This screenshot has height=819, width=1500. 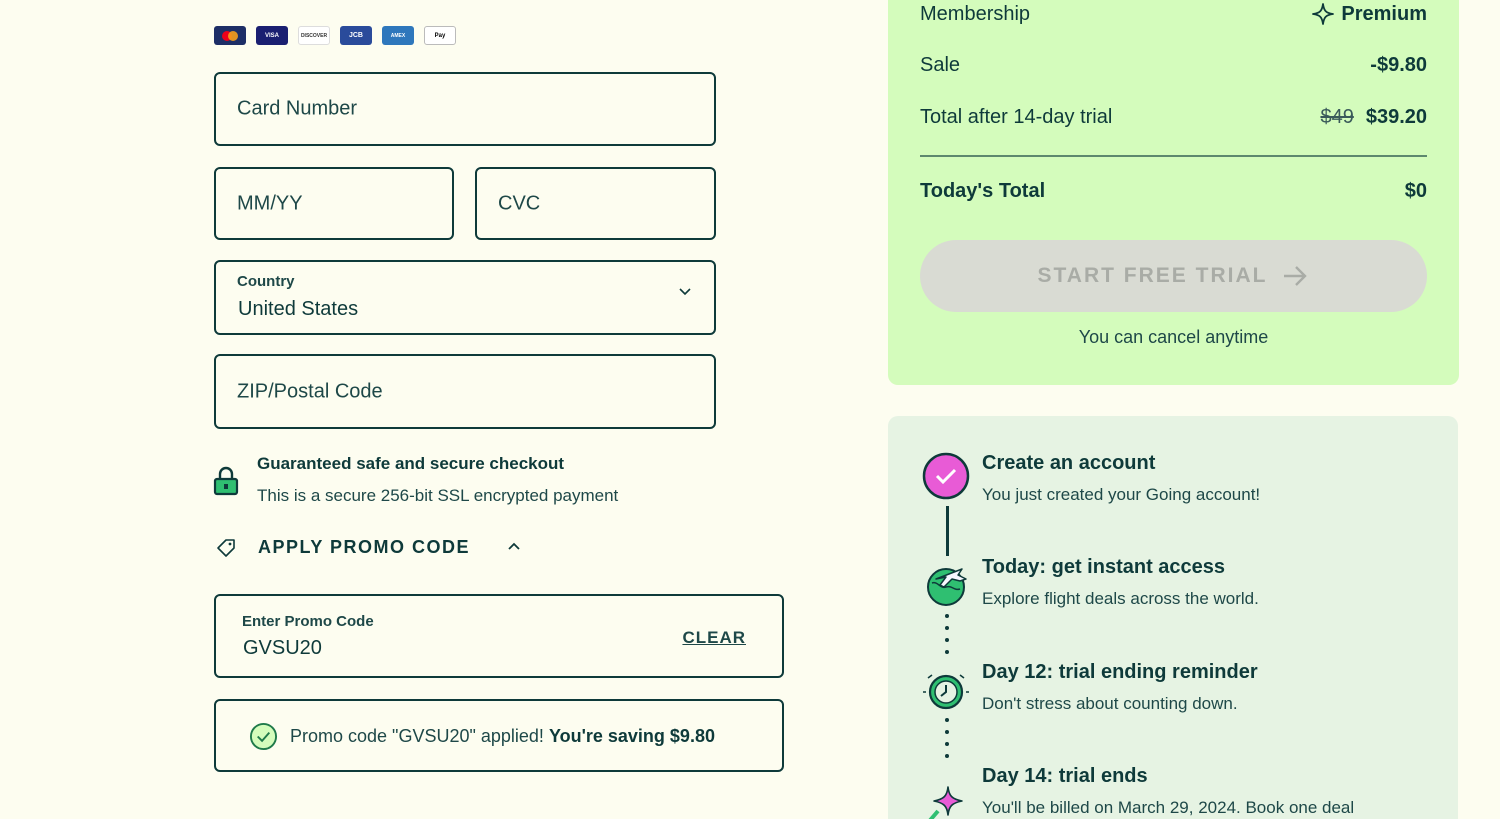 What do you see at coordinates (1120, 672) in the screenshot?
I see `step-title: Day 12: trial ending reminder` at bounding box center [1120, 672].